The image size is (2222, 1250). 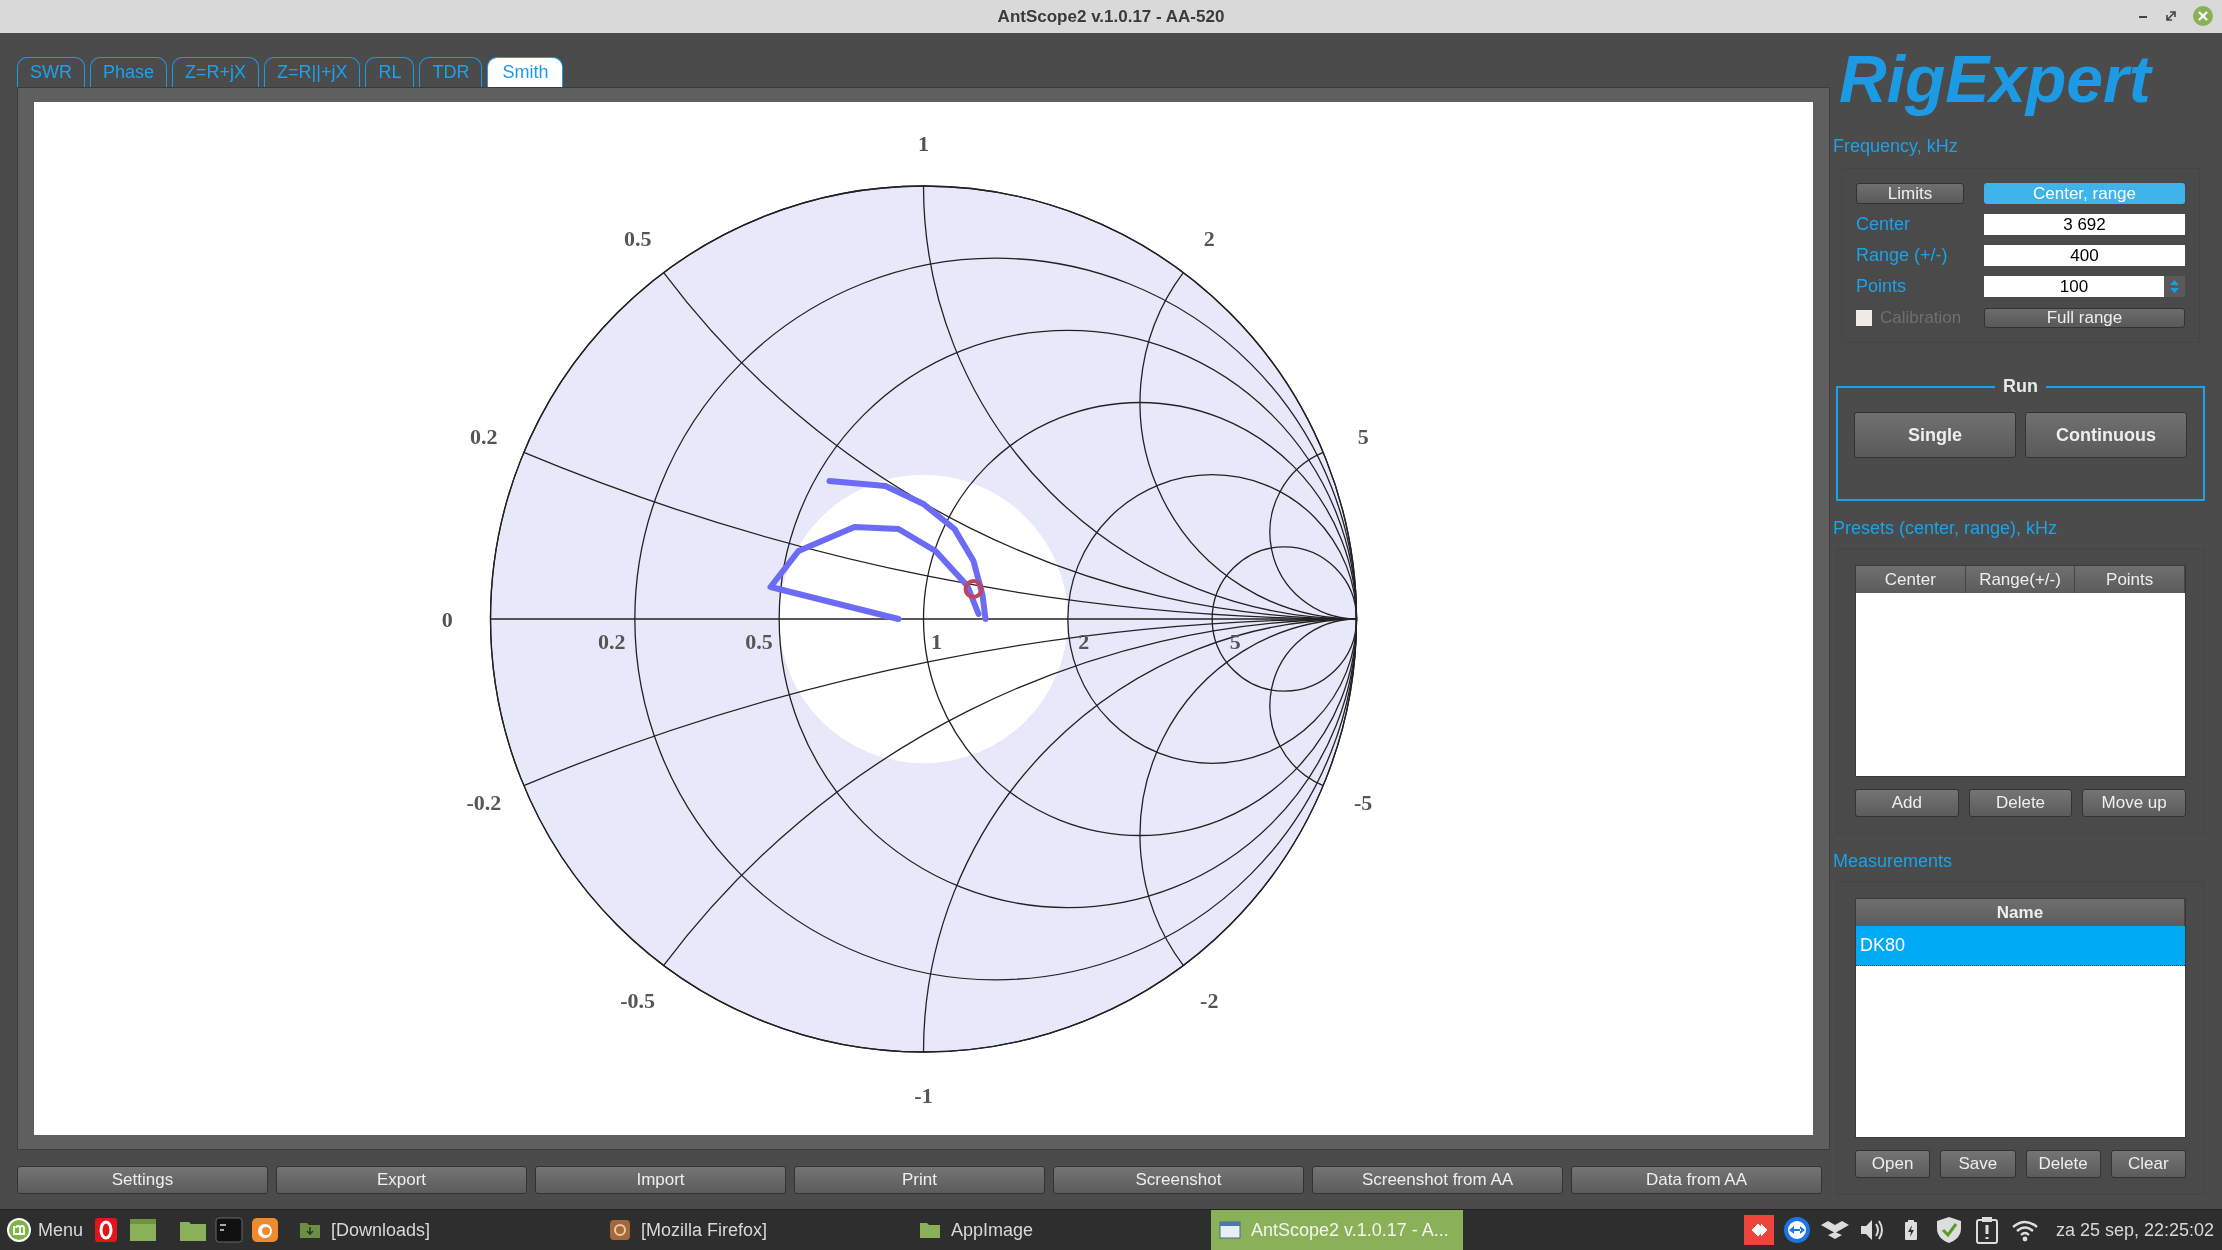 What do you see at coordinates (1893, 1164) in the screenshot?
I see `panel-button: Open` at bounding box center [1893, 1164].